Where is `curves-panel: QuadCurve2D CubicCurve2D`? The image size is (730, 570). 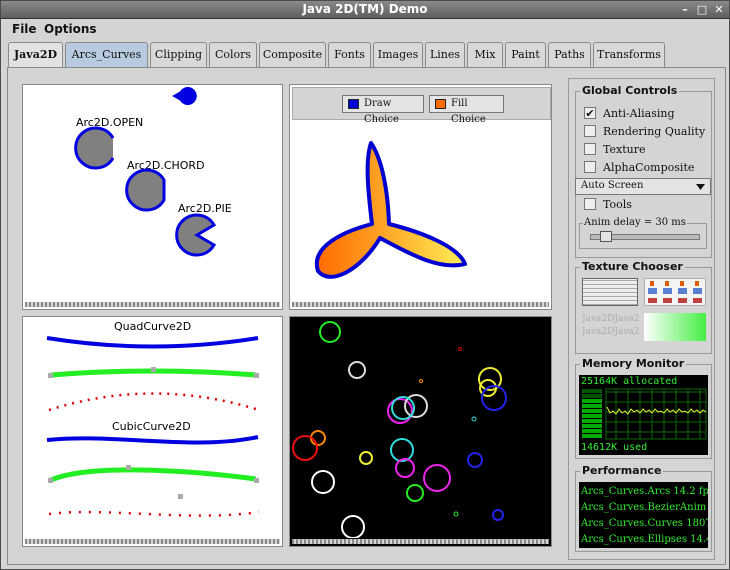 curves-panel: QuadCurve2D CubicCurve2D is located at coordinates (152, 431).